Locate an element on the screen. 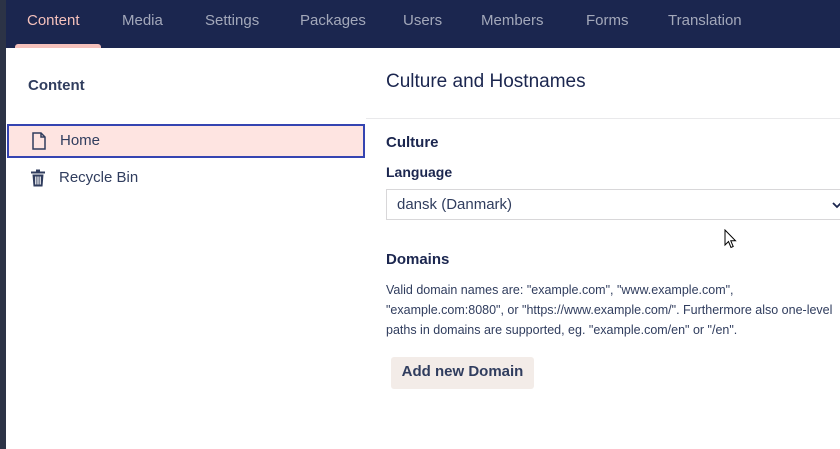 The width and height of the screenshot is (840, 449). mouse-cursor-icon is located at coordinates (730, 239).